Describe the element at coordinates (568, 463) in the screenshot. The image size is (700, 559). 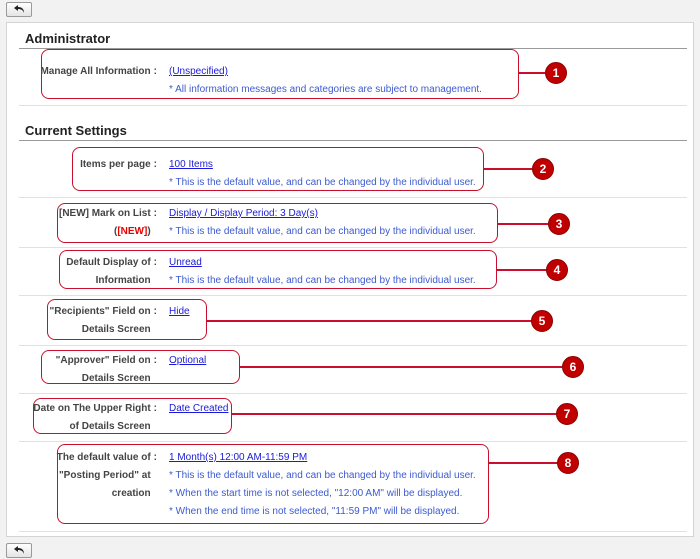
I see `callout-badge-8: 8` at that location.